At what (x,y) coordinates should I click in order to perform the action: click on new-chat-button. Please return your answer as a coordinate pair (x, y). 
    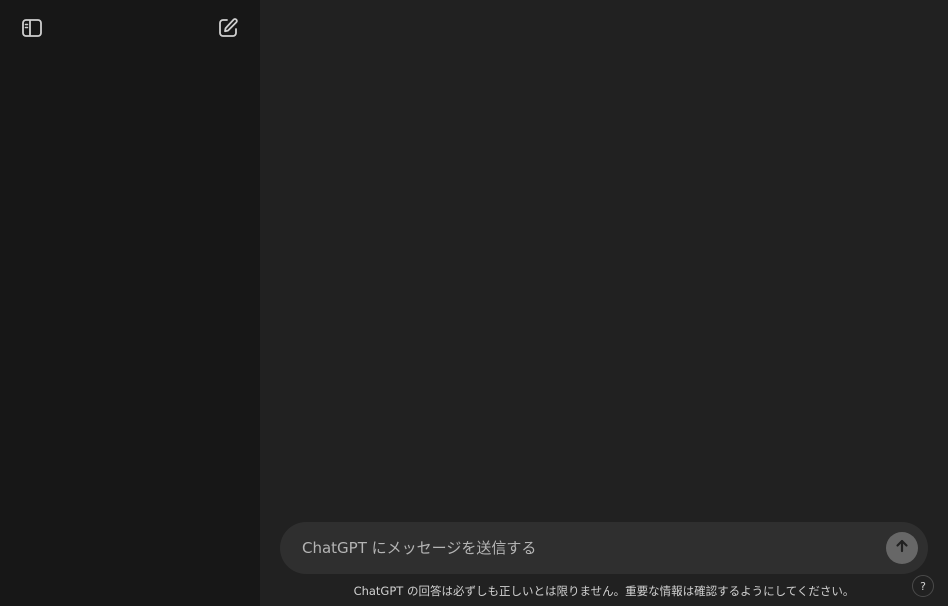
    Looking at the image, I should click on (228, 28).